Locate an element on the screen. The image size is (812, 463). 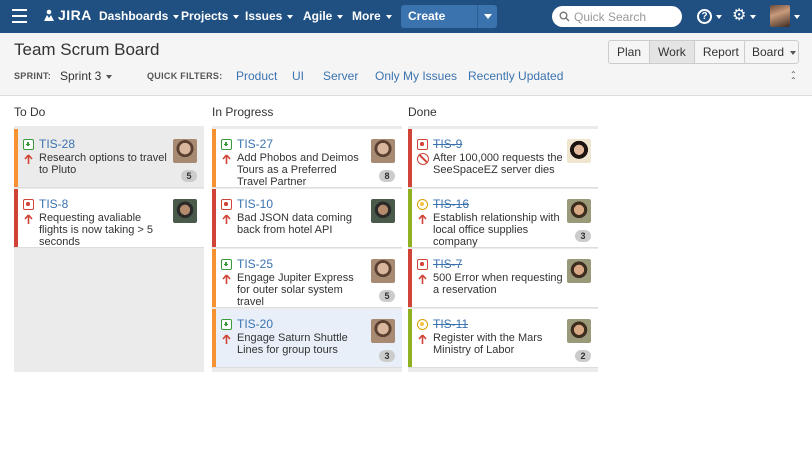
issue-key-link: TIS-20 is located at coordinates (255, 324).